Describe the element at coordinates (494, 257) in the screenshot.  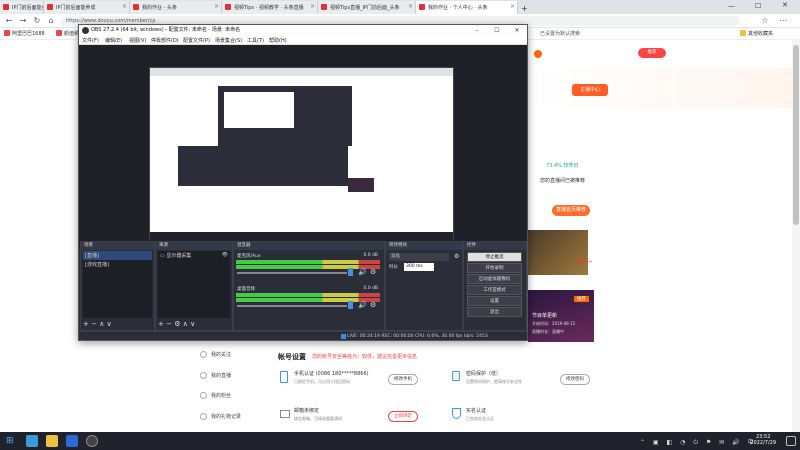
I see `stop-streaming-button: 停止推流` at that location.